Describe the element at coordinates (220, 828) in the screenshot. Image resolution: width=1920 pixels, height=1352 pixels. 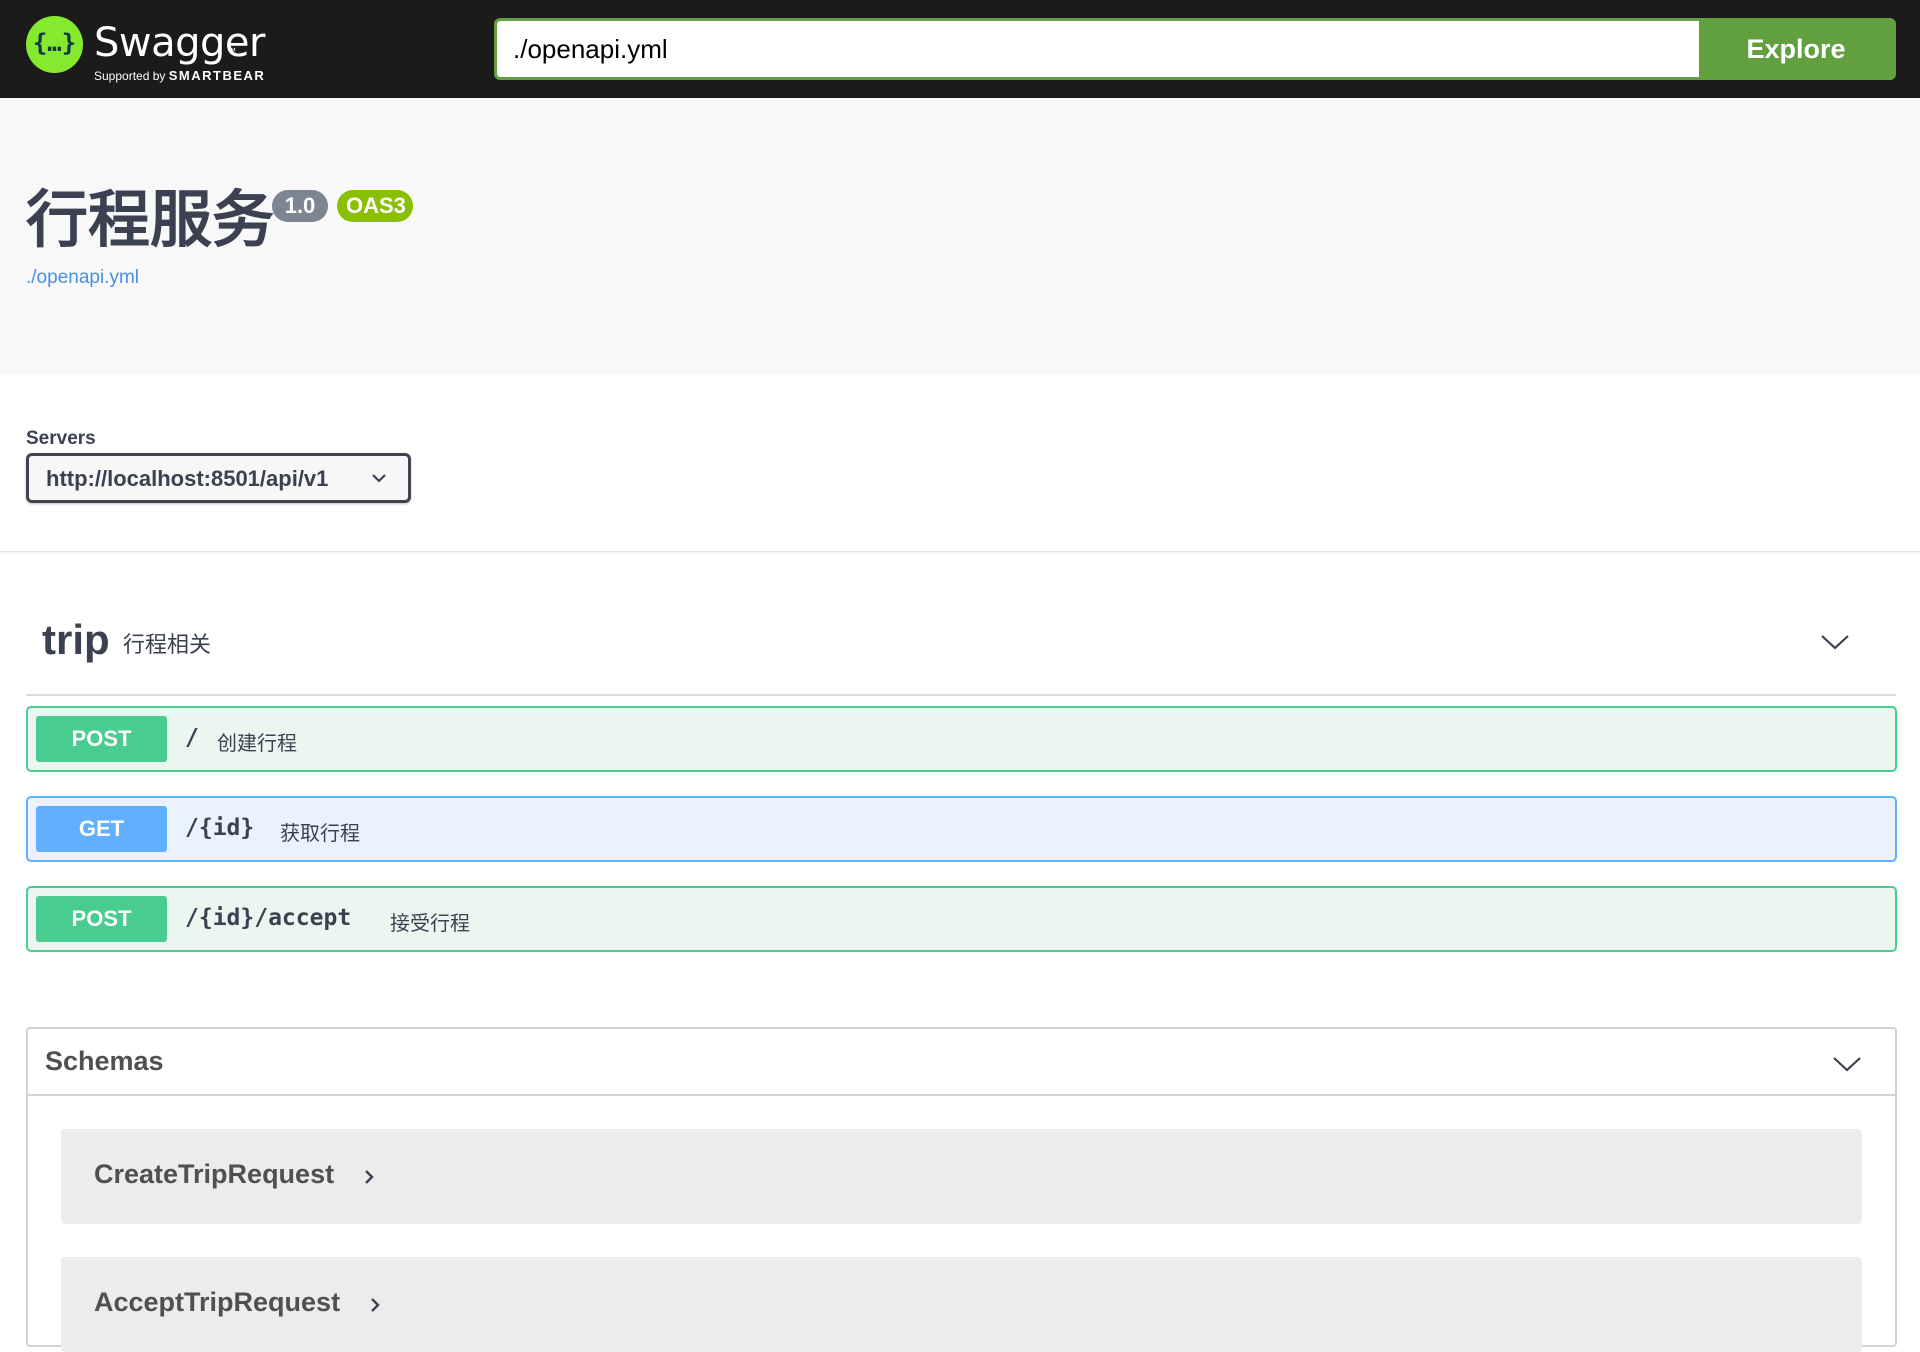
I see `operation-path: /{id}` at that location.